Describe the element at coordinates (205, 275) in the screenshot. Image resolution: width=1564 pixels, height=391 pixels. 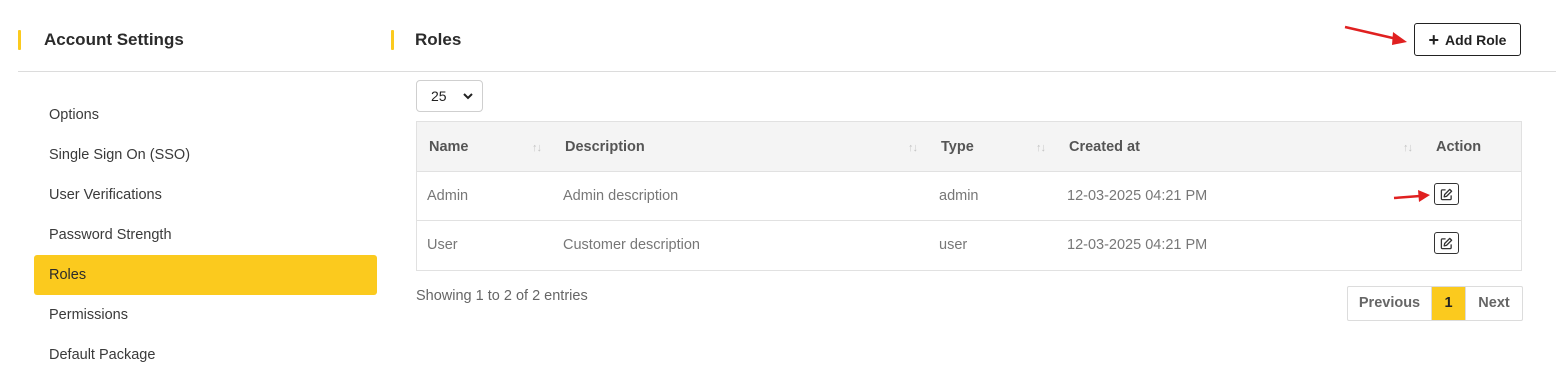
I see `sidebar-item-roles: Roles` at that location.